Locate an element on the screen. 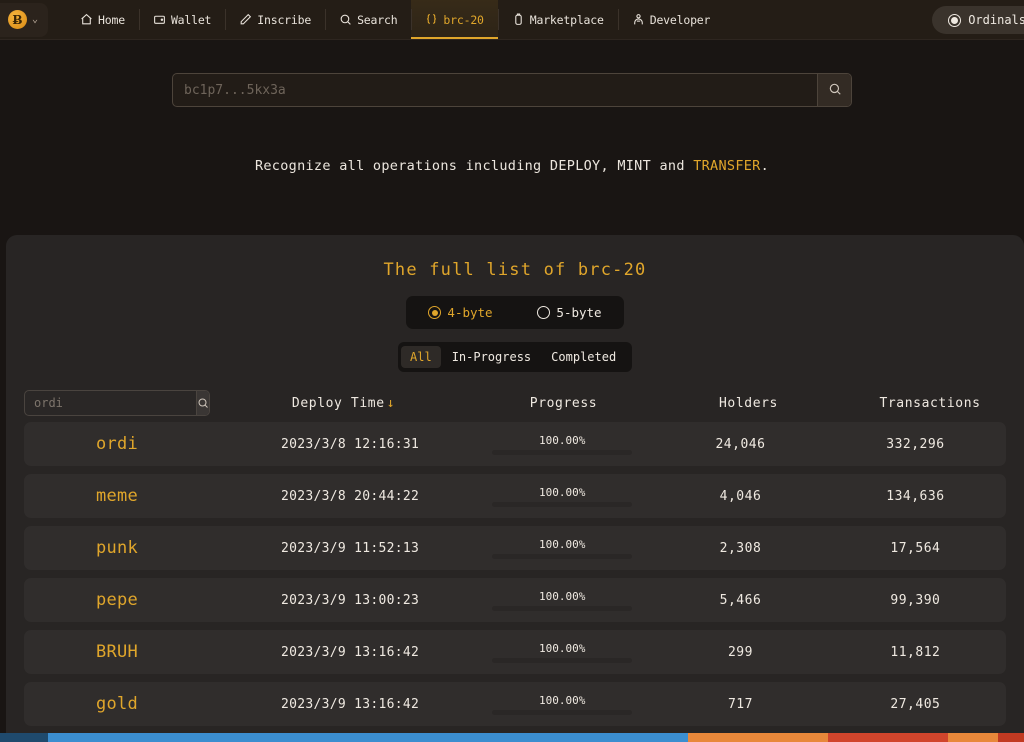 Image resolution: width=1024 pixels, height=742 pixels. row-ticker: punk is located at coordinates (128, 548).